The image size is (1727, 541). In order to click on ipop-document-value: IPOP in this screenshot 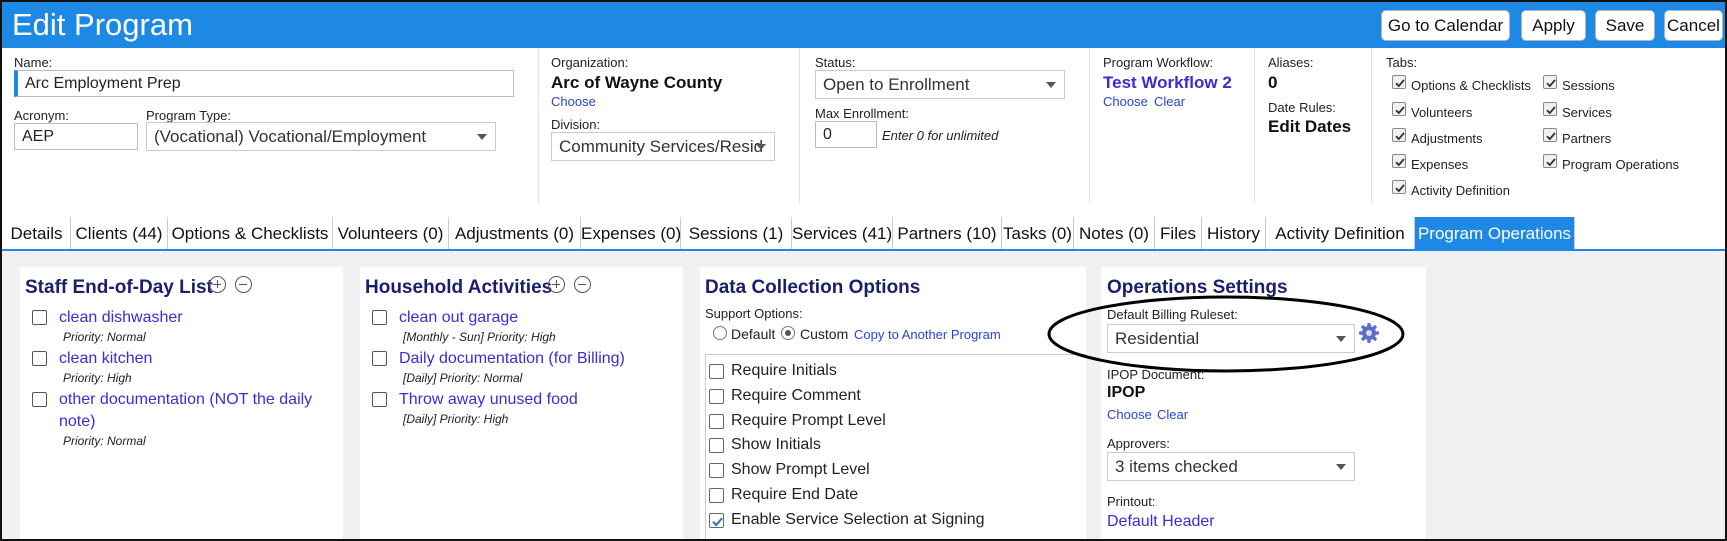, I will do `click(1126, 392)`.